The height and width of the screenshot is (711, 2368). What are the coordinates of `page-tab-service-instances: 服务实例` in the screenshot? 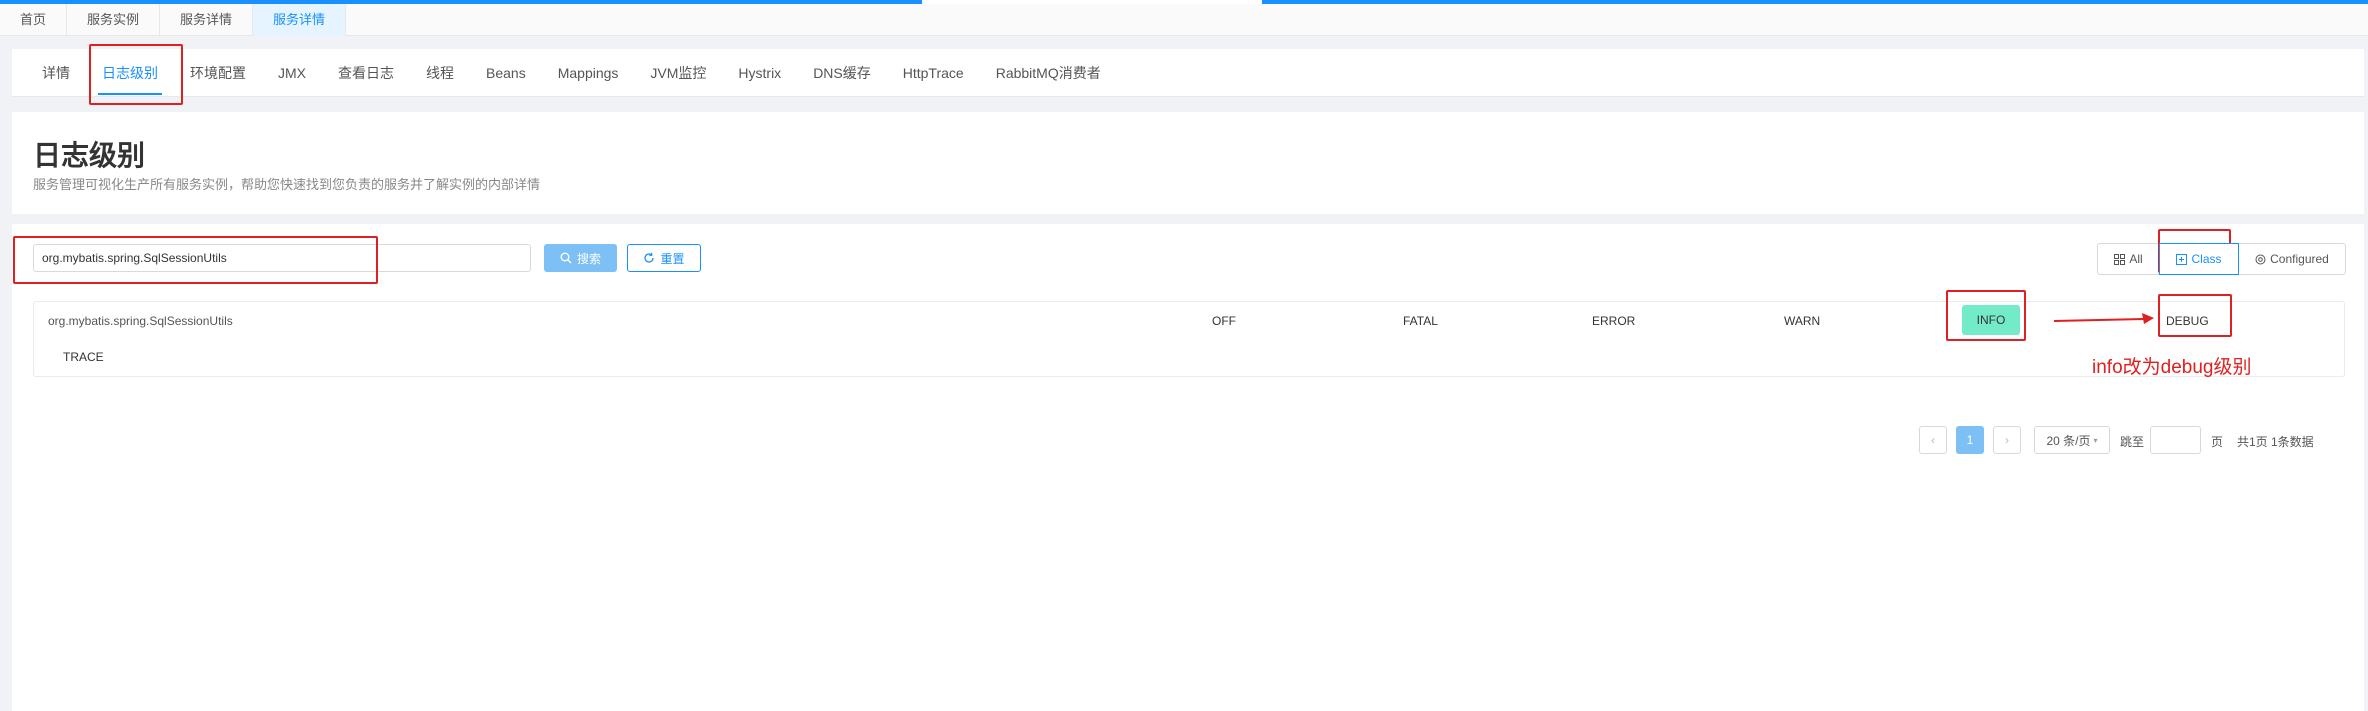 It's located at (114, 20).